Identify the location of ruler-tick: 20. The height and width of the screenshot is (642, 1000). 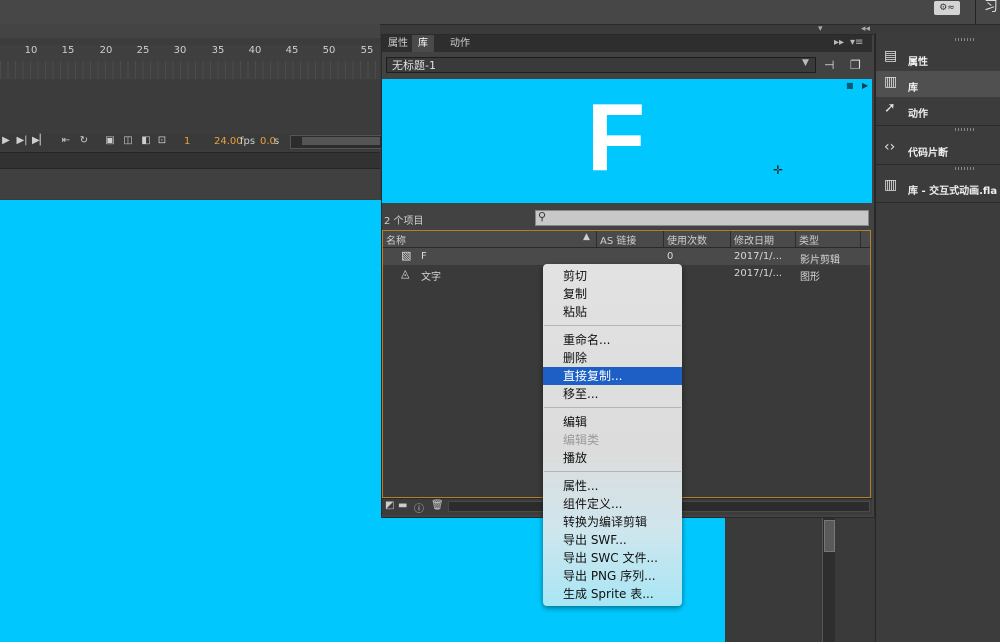
(106, 50).